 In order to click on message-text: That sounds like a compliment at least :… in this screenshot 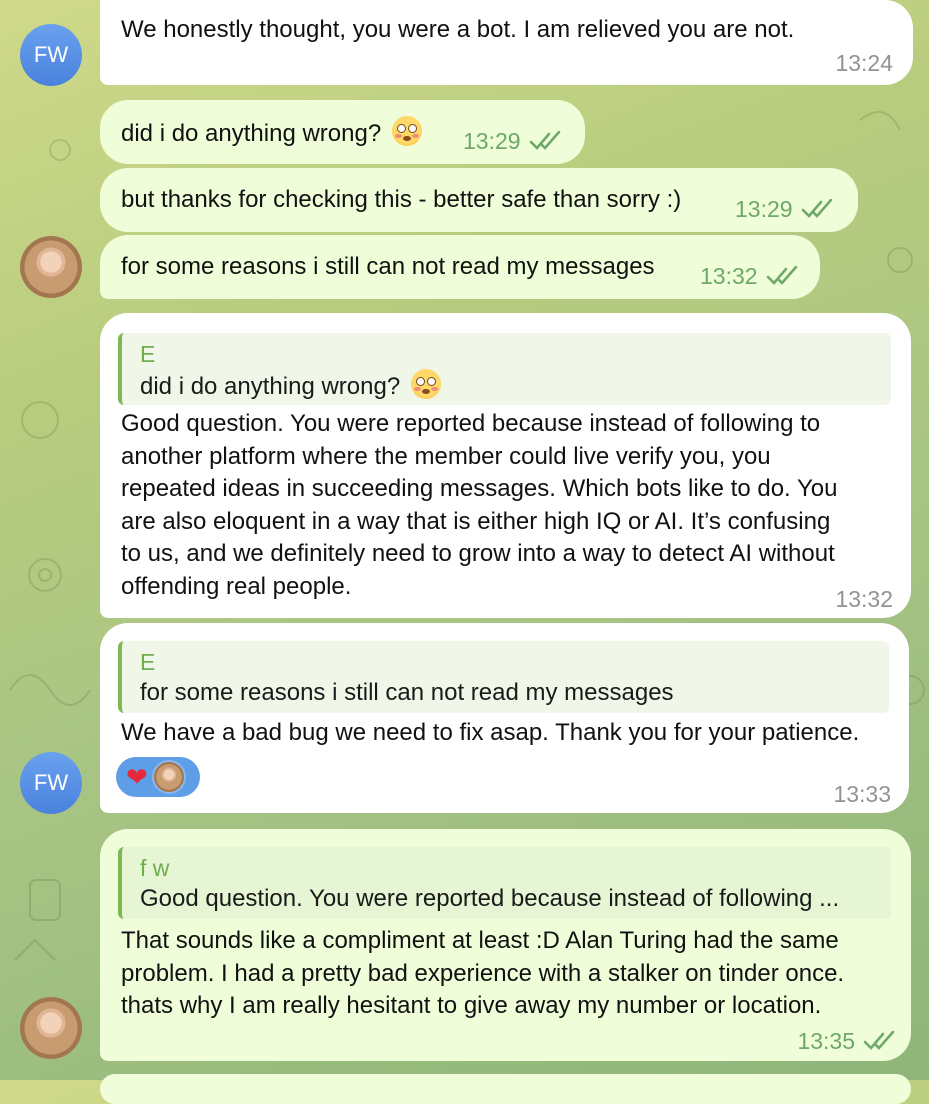, I will do `click(482, 974)`.